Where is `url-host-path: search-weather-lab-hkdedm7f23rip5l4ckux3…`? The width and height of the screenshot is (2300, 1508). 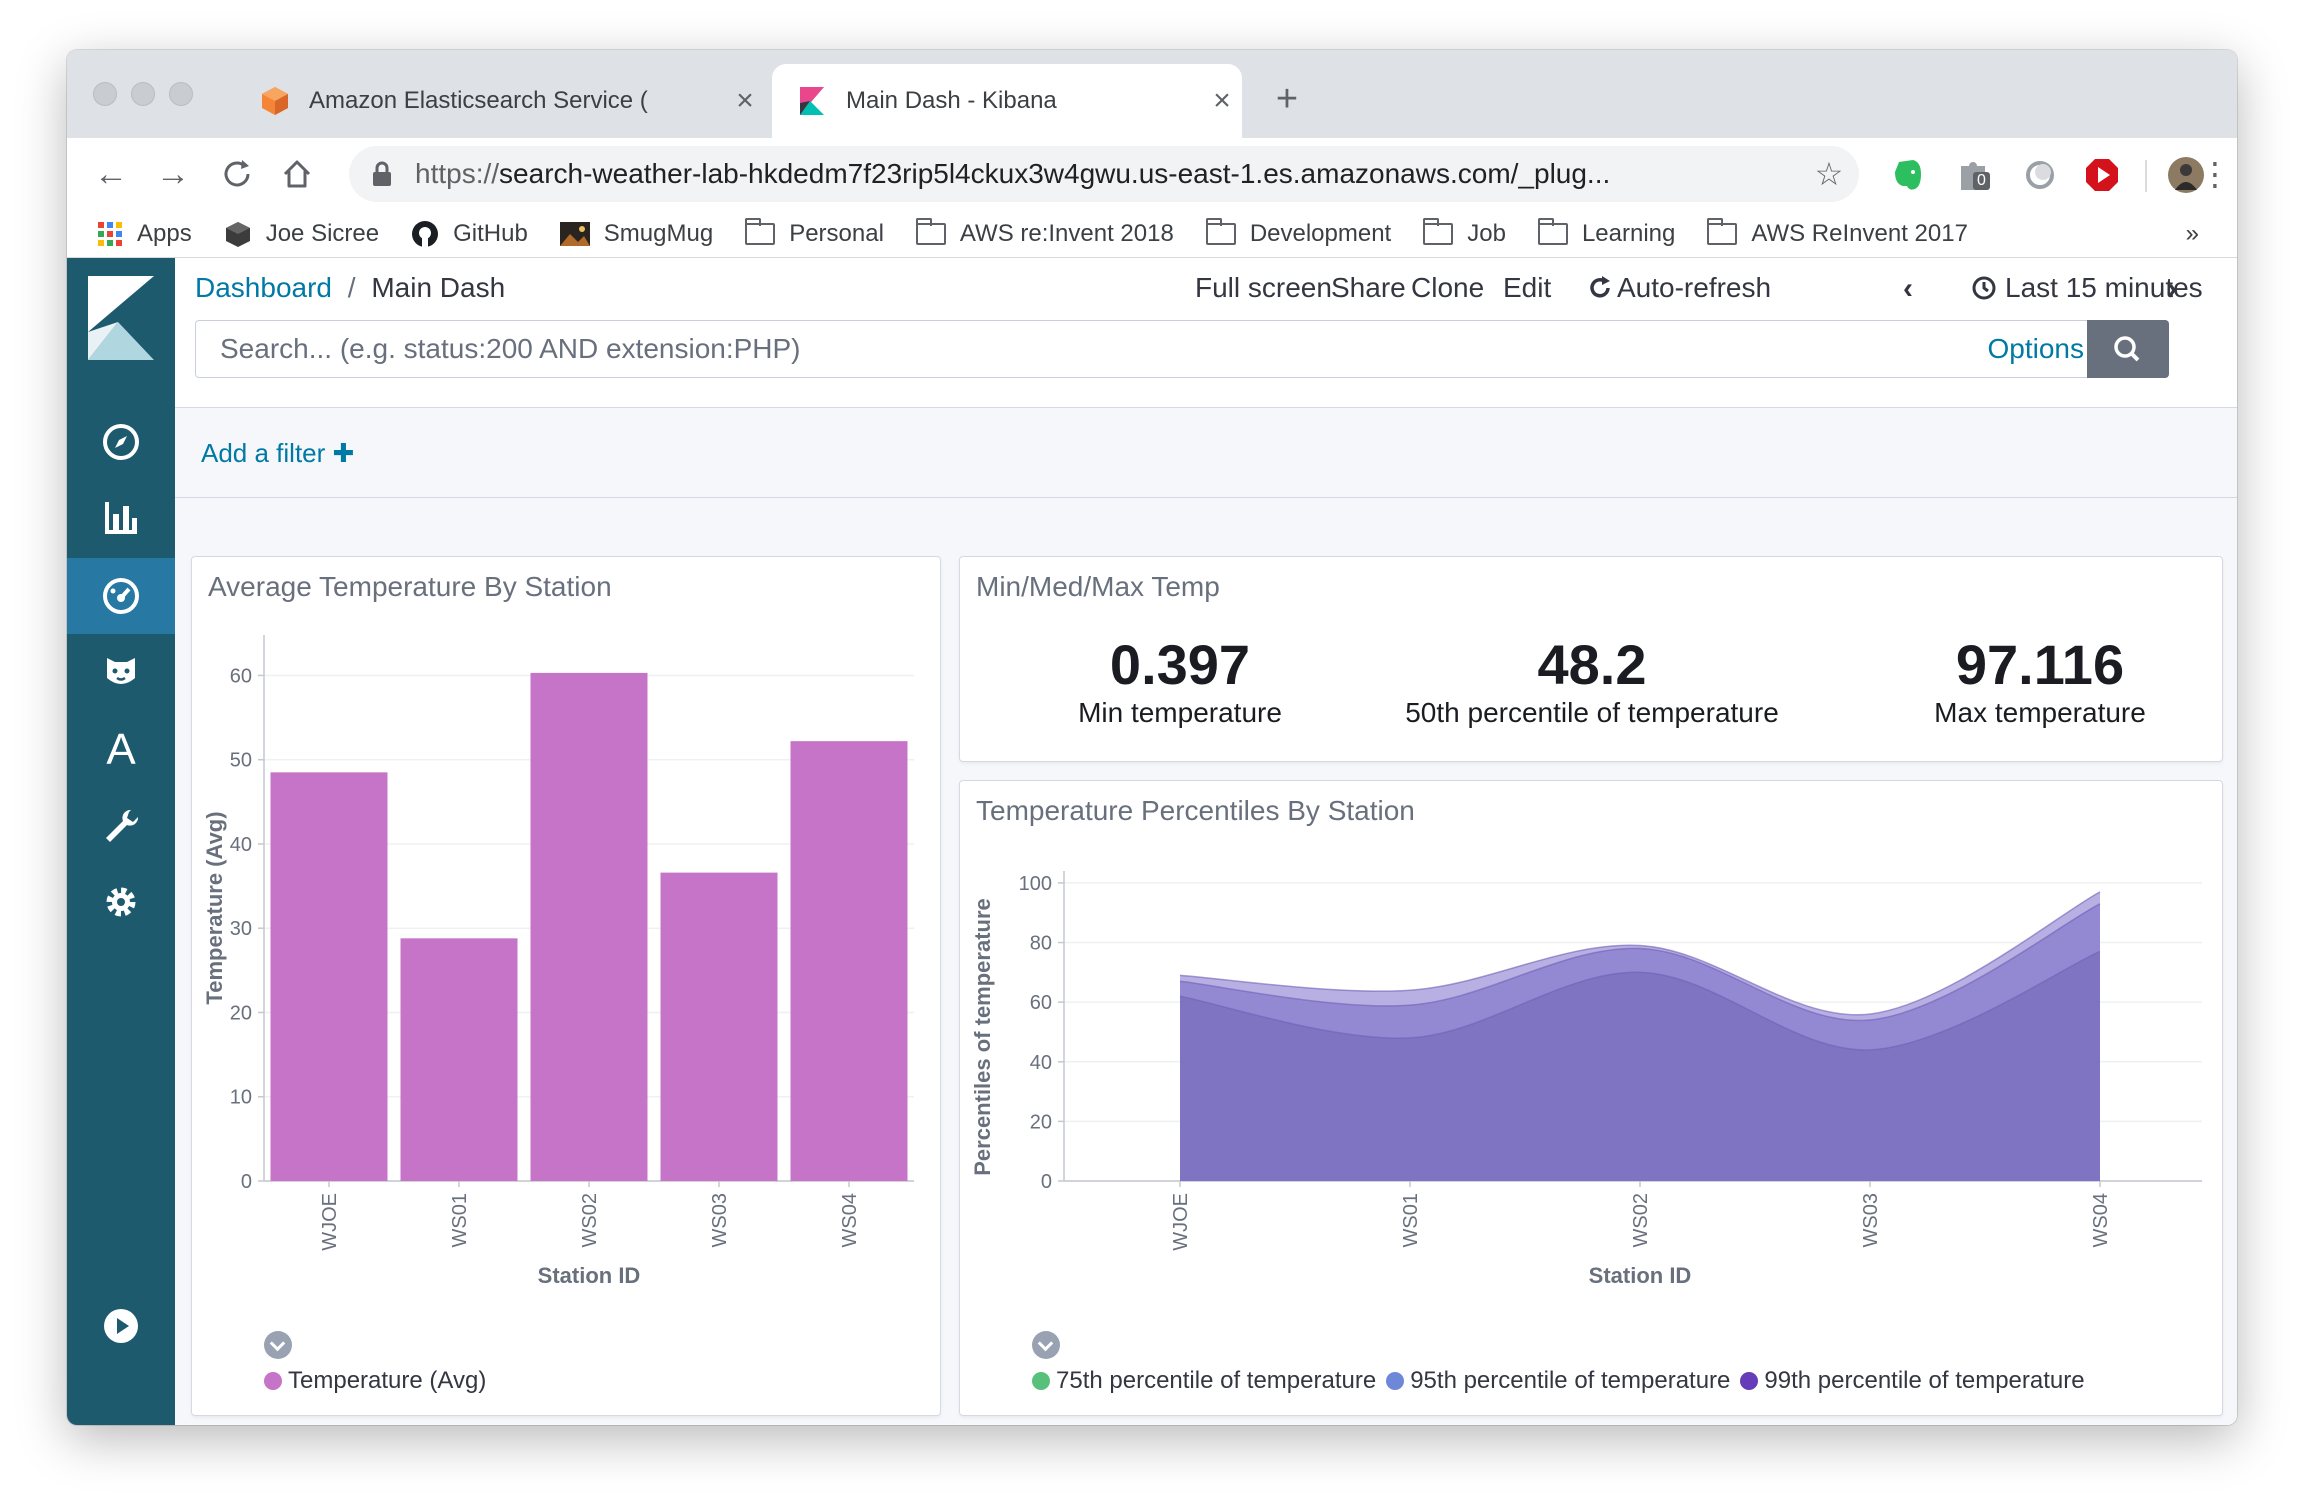 url-host-path: search-weather-lab-hkdedm7f23rip5l4ckux3… is located at coordinates (1055, 173).